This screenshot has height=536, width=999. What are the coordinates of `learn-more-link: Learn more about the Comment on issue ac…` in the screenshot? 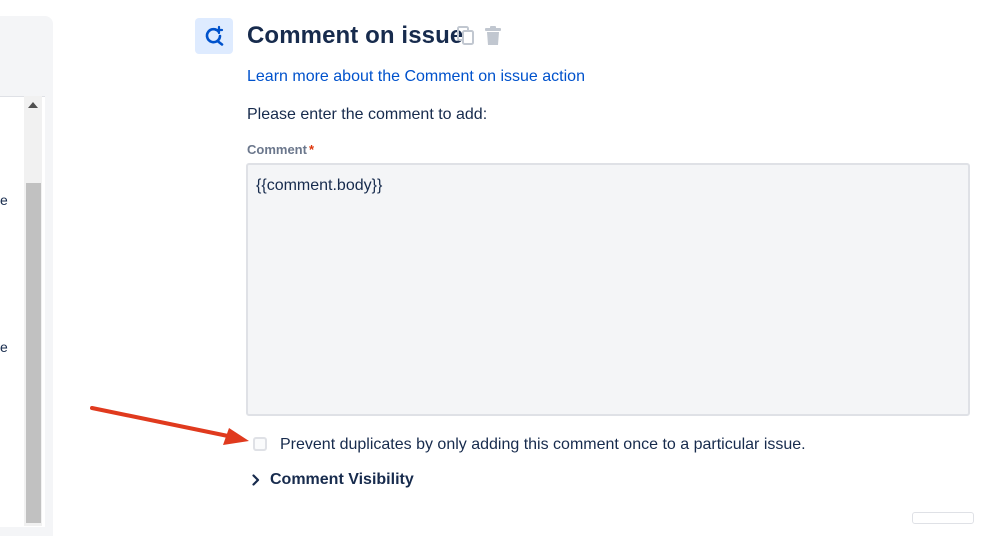 It's located at (416, 77).